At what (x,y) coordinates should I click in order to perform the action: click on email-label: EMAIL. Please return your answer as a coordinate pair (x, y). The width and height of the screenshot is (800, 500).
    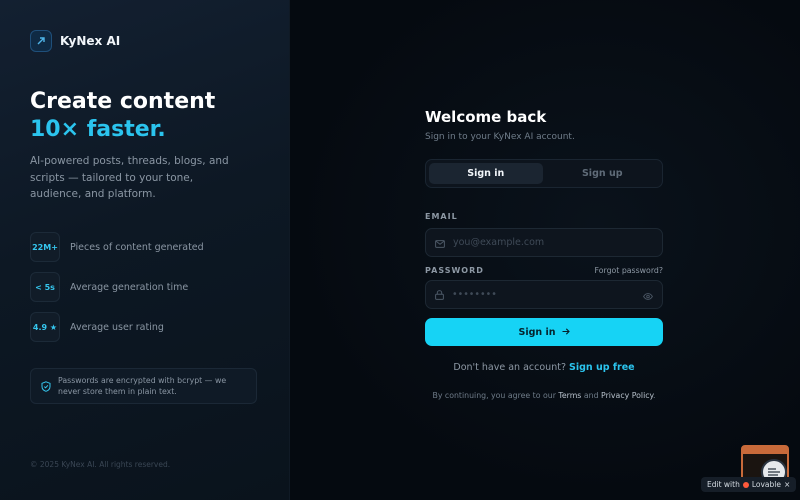
    Looking at the image, I should click on (441, 216).